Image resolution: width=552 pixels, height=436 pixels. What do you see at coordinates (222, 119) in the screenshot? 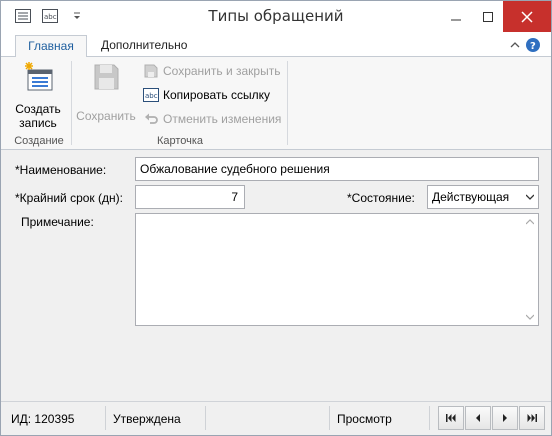
I see `undo-changes-label: Отменить изменения` at bounding box center [222, 119].